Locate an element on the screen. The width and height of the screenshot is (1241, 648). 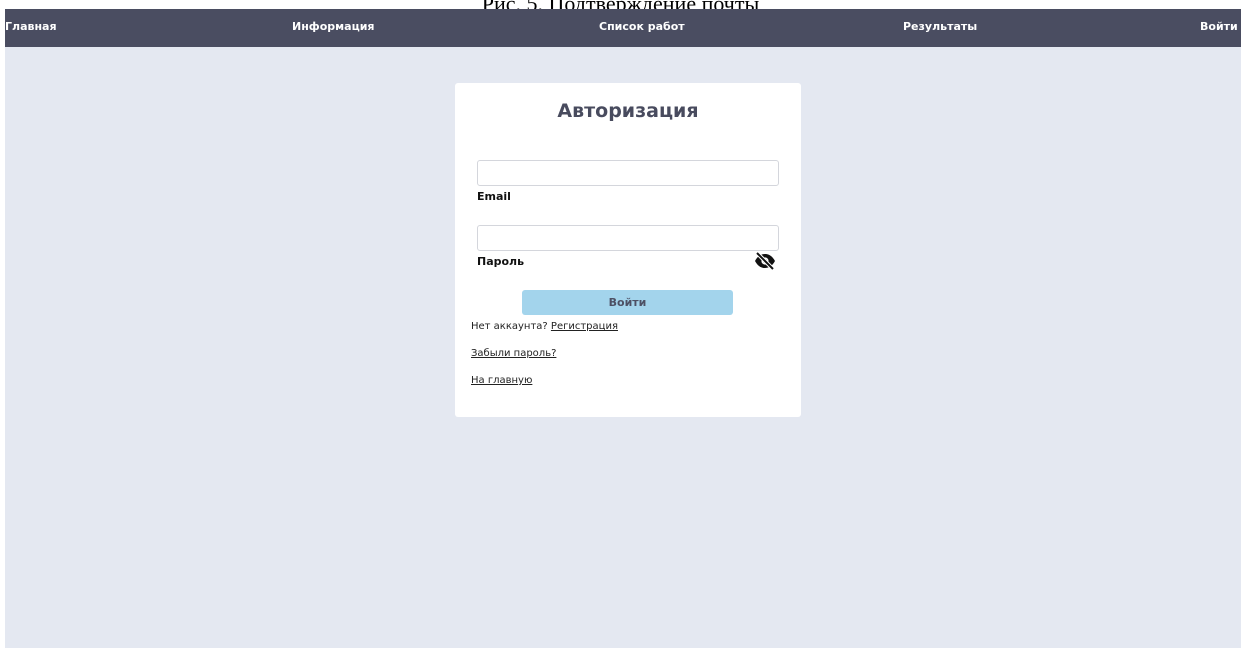
password-input is located at coordinates (628, 238).